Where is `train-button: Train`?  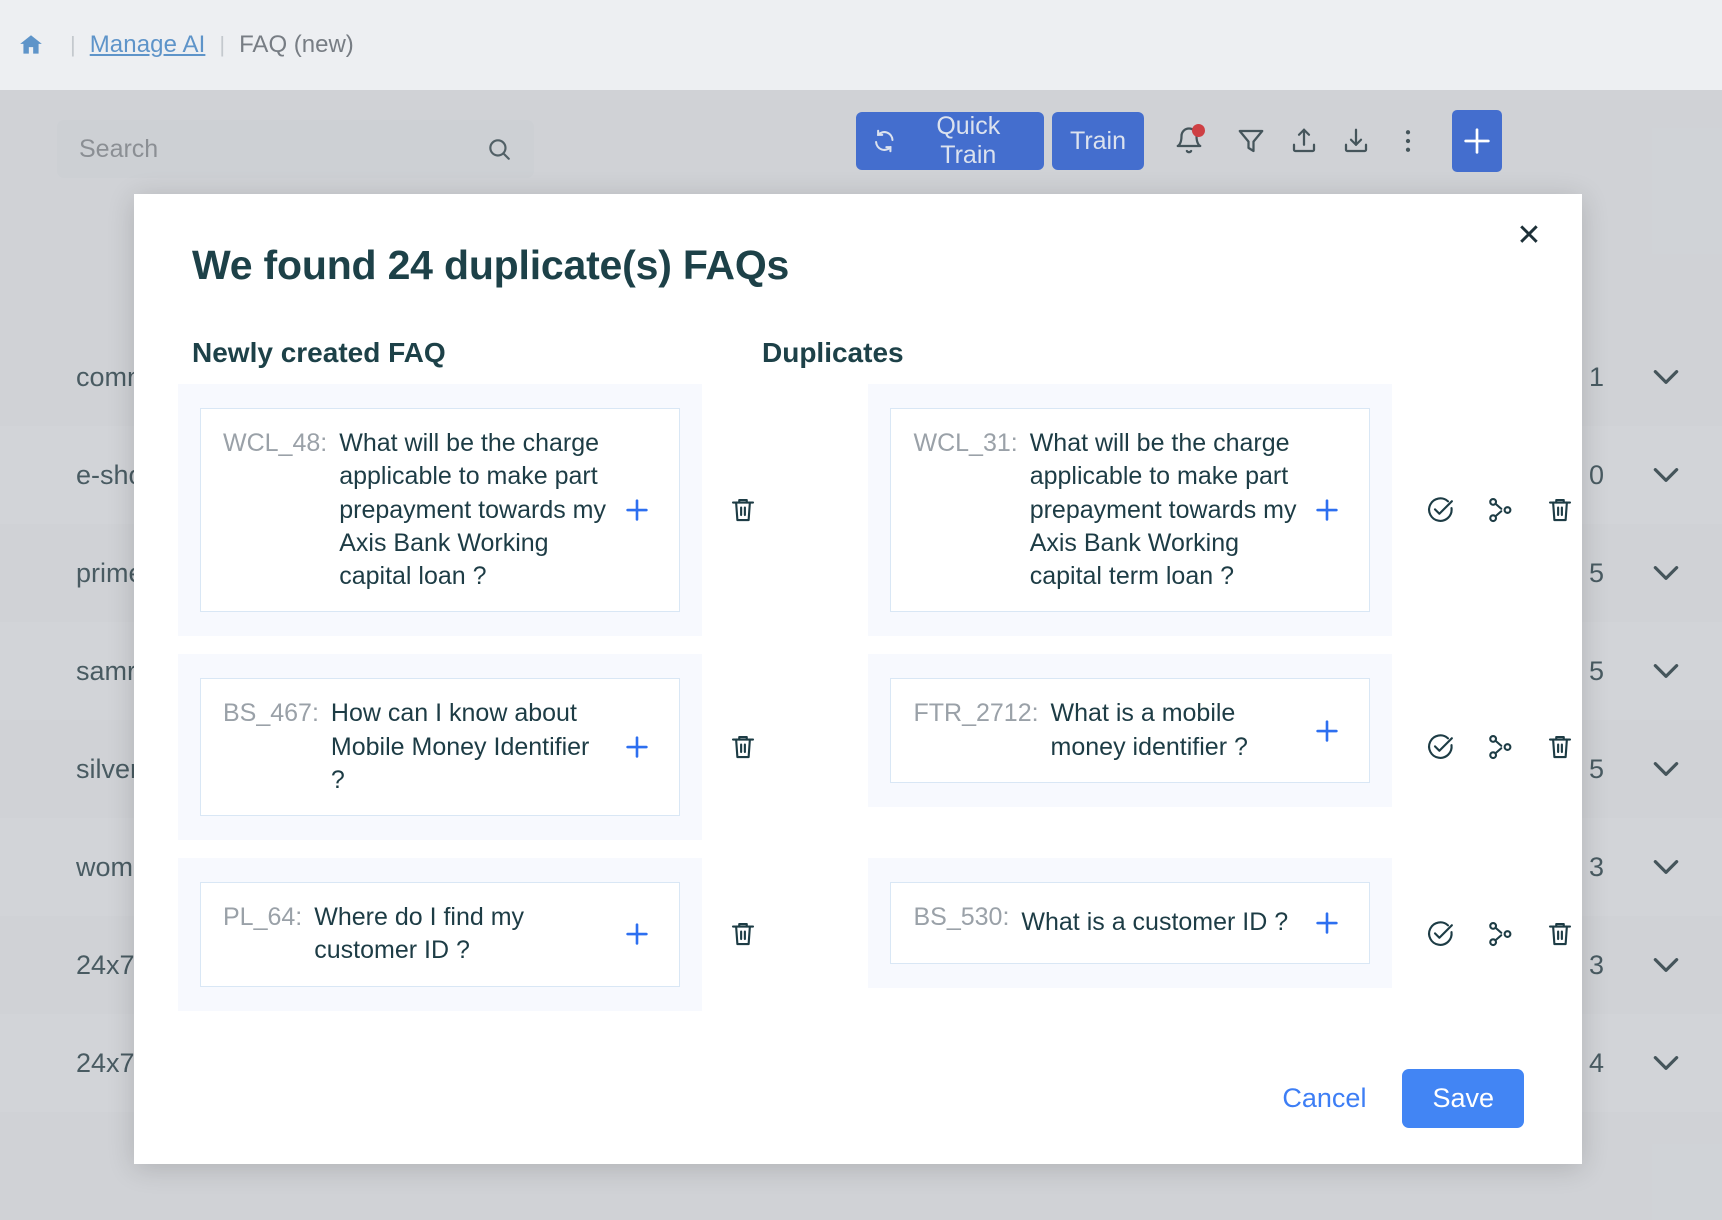 train-button: Train is located at coordinates (1098, 141).